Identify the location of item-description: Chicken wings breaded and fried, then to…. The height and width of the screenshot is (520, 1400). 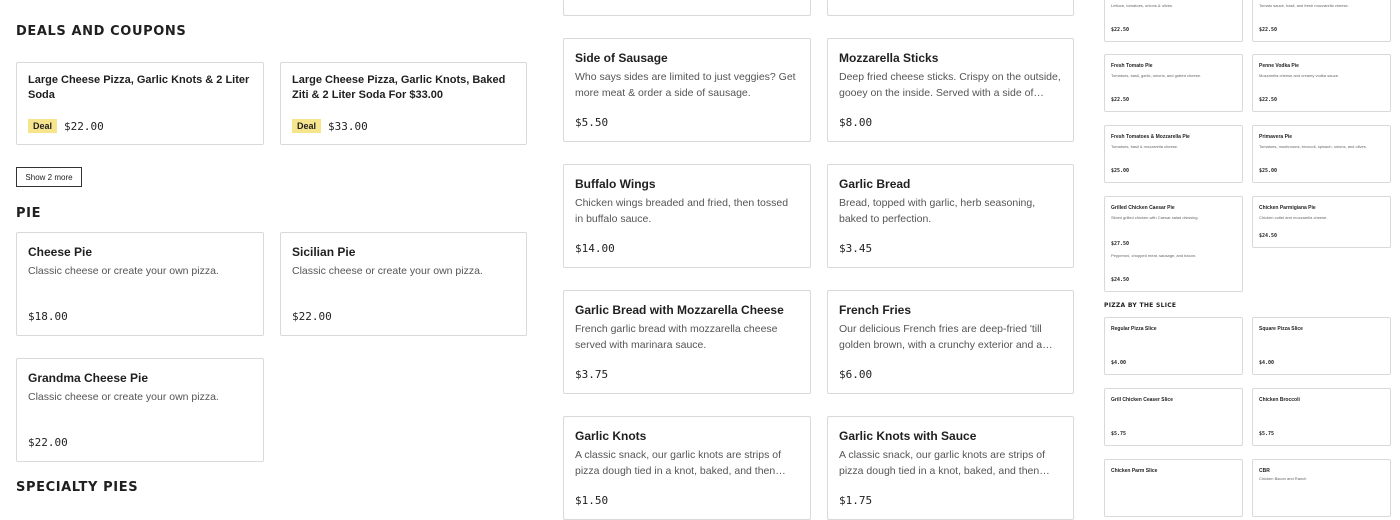
(682, 211).